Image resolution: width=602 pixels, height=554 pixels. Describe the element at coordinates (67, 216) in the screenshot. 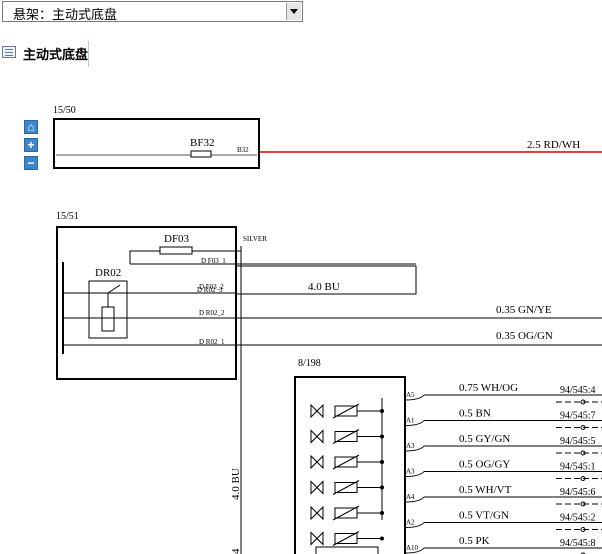

I see `block2-ref-label: 15/51` at that location.